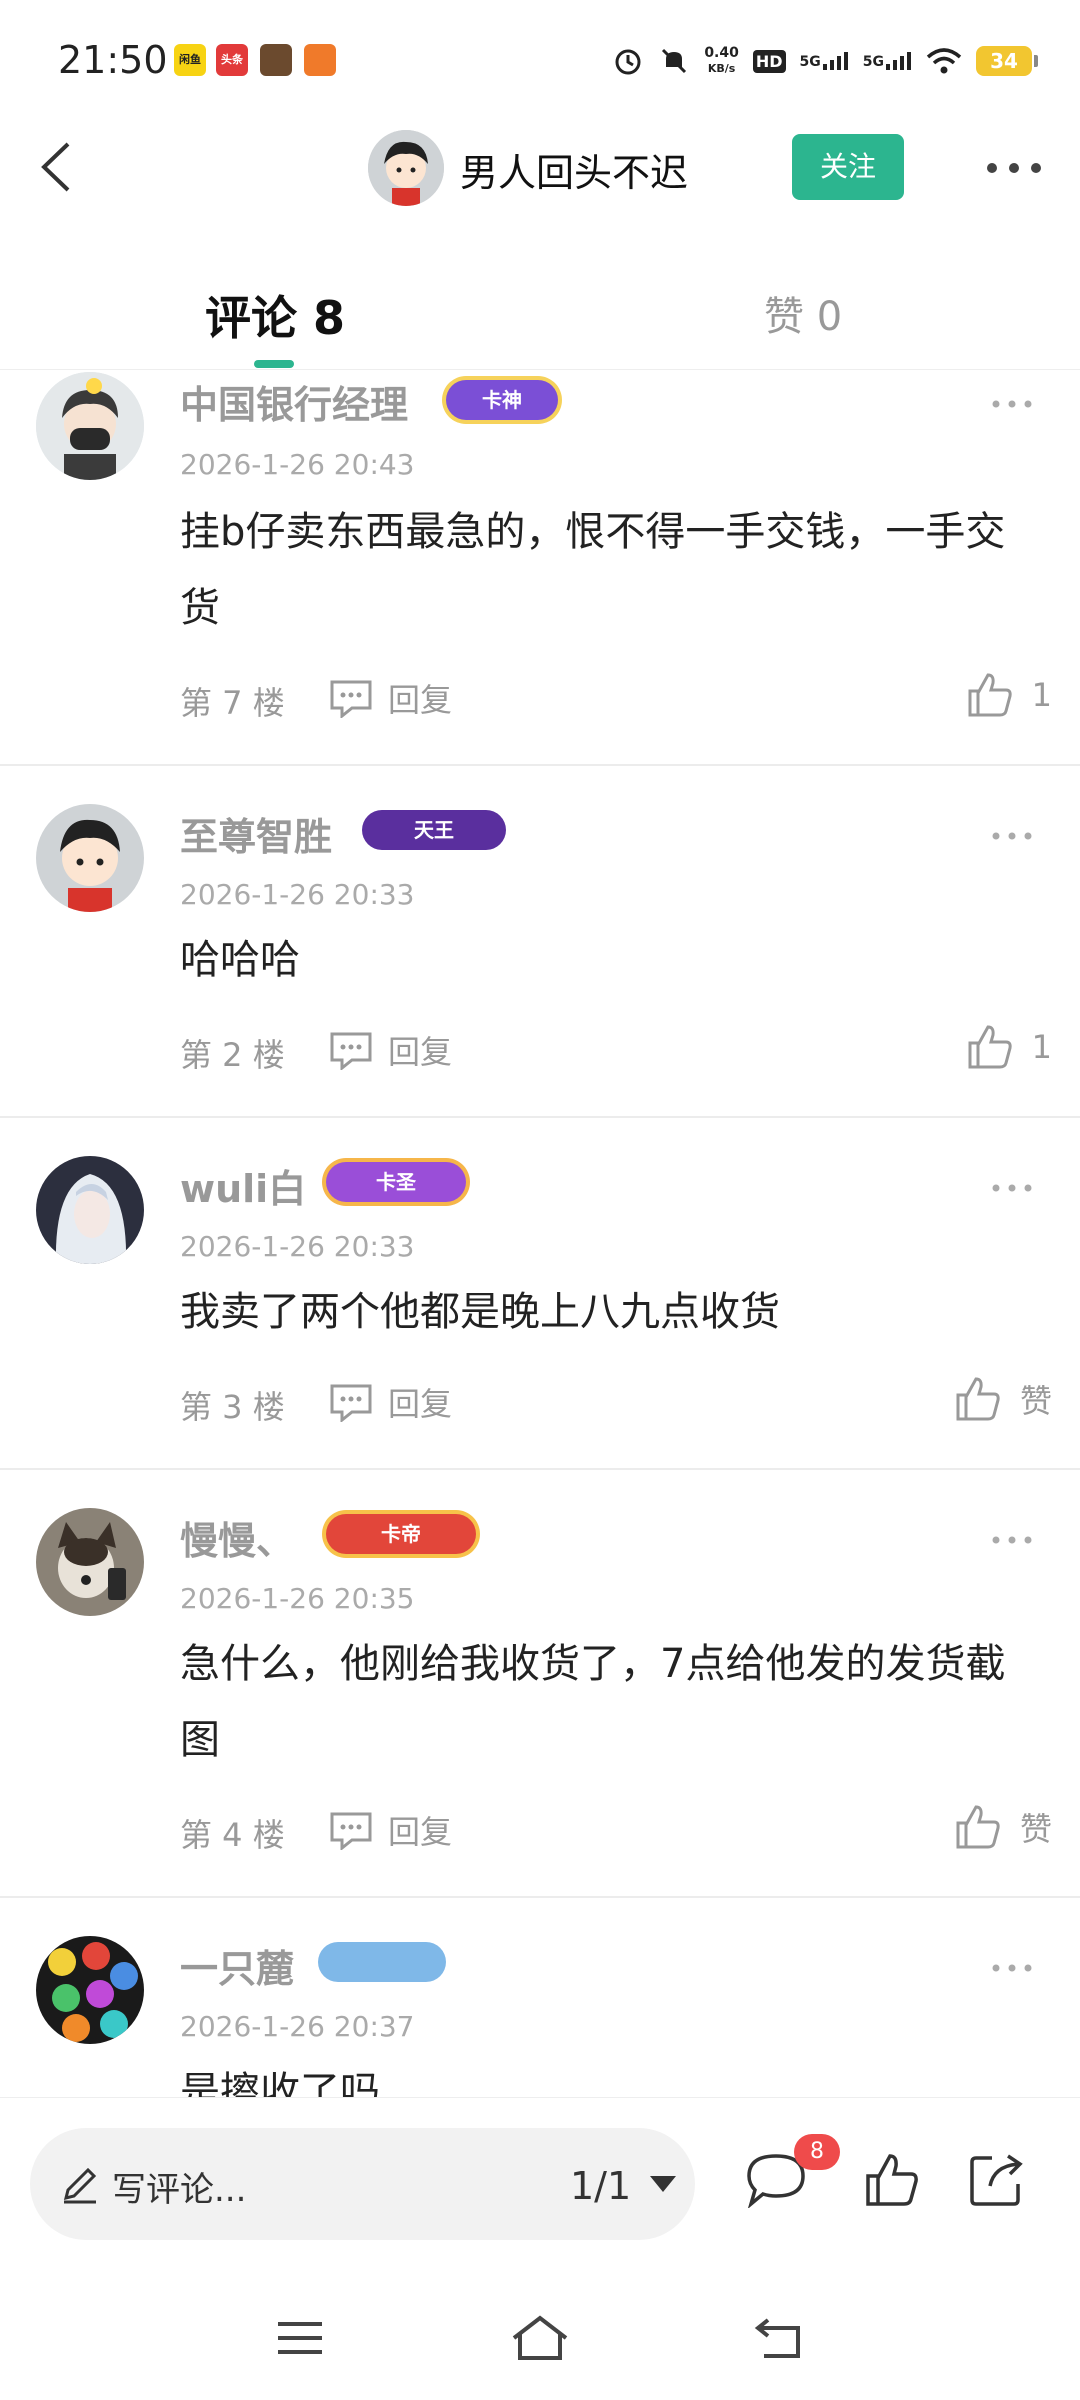 Image resolution: width=1080 pixels, height=2400 pixels. I want to click on floor-number: 第 3 楼, so click(232, 1407).